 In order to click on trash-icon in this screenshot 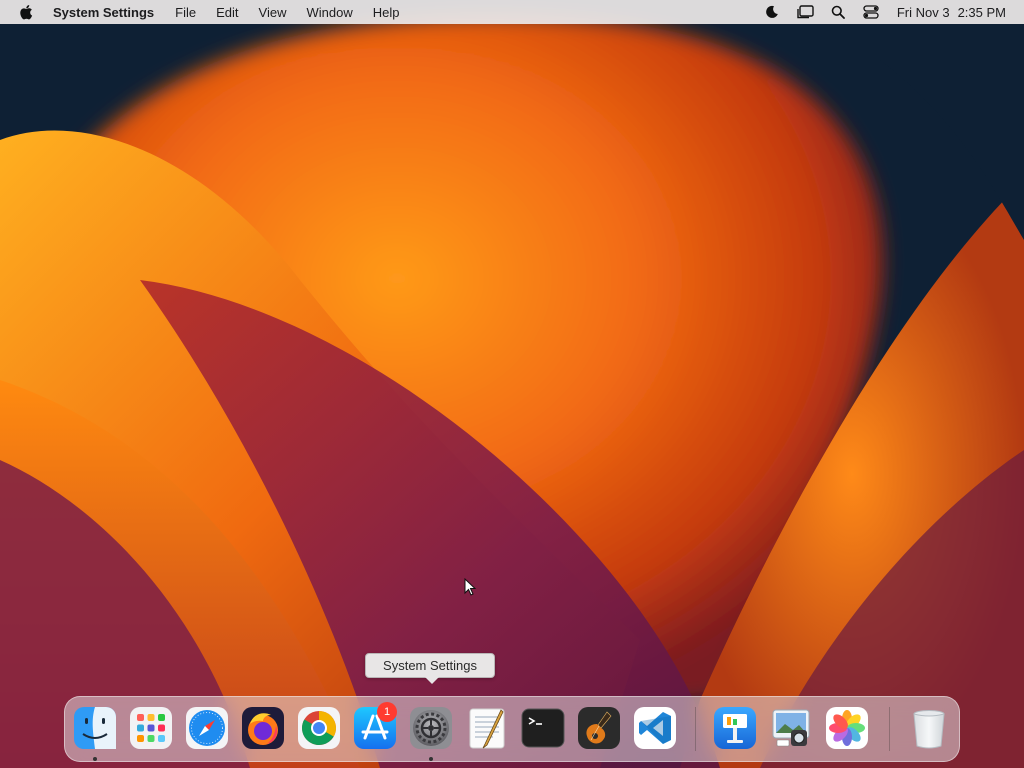, I will do `click(929, 729)`.